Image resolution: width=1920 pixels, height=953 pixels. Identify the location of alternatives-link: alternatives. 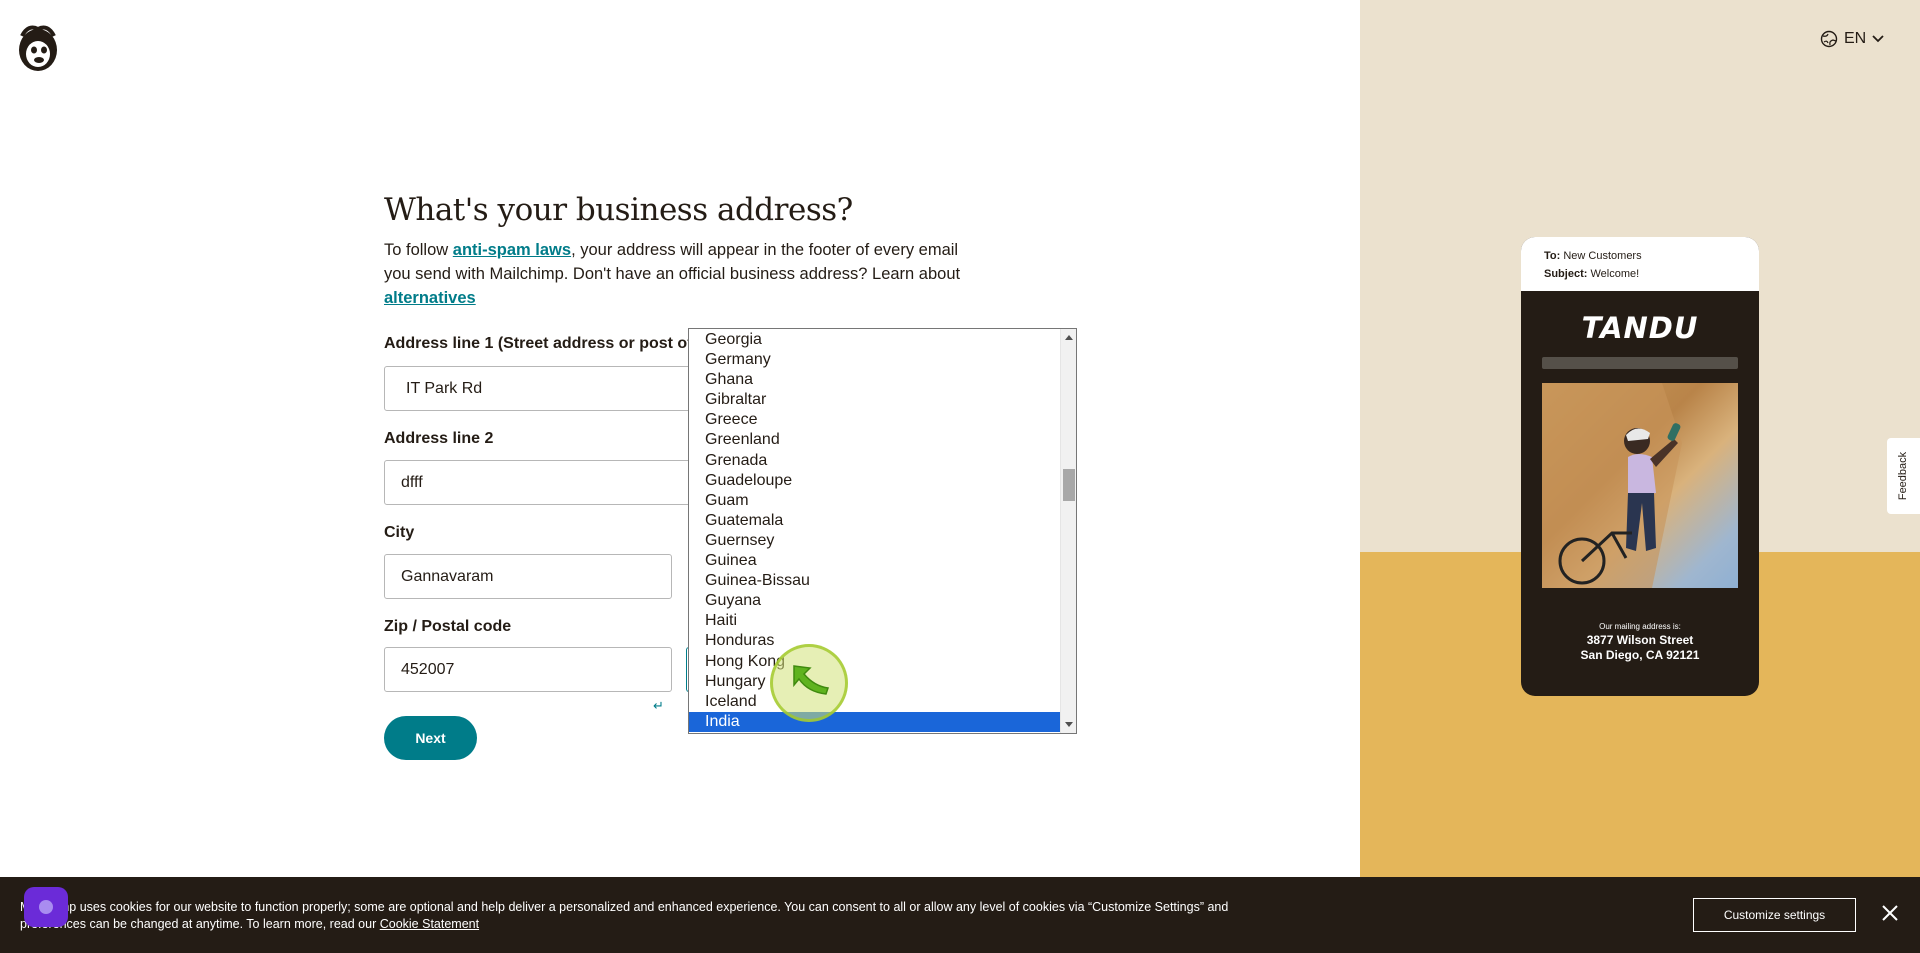
(430, 298).